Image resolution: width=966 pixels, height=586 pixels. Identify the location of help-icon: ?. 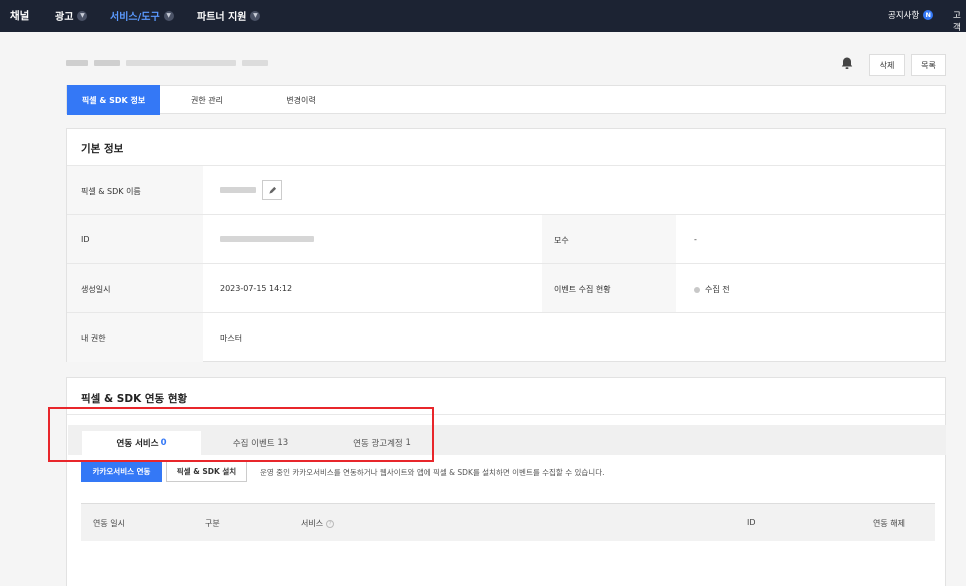
(330, 523).